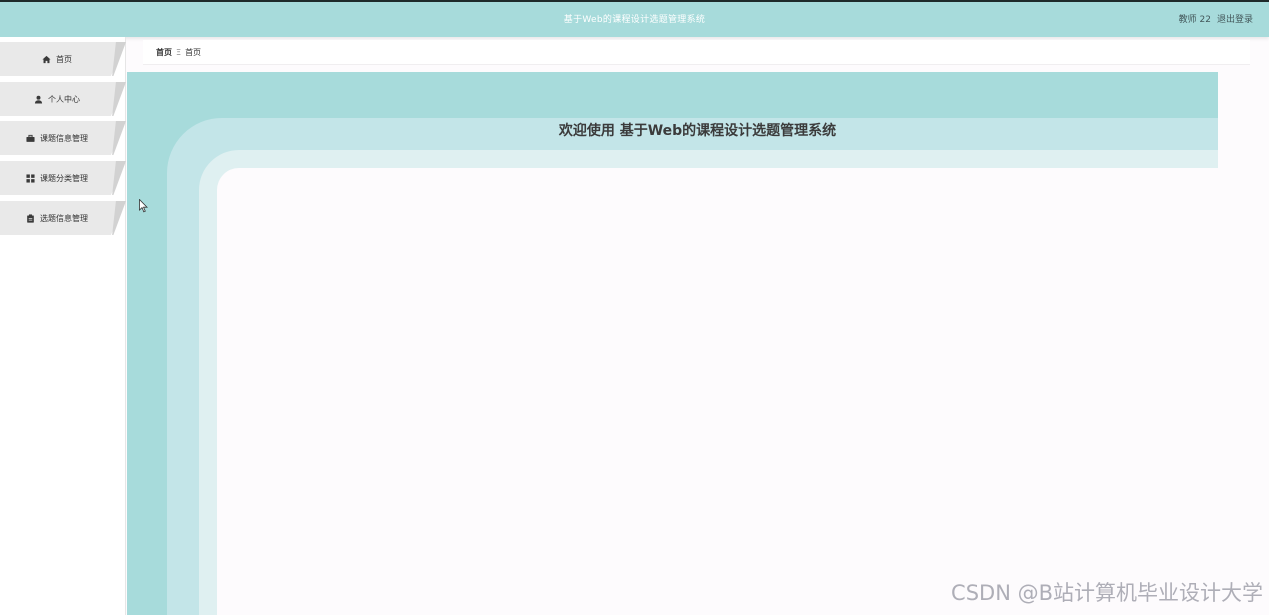 Image resolution: width=1269 pixels, height=615 pixels. I want to click on briefcase-icon, so click(30, 138).